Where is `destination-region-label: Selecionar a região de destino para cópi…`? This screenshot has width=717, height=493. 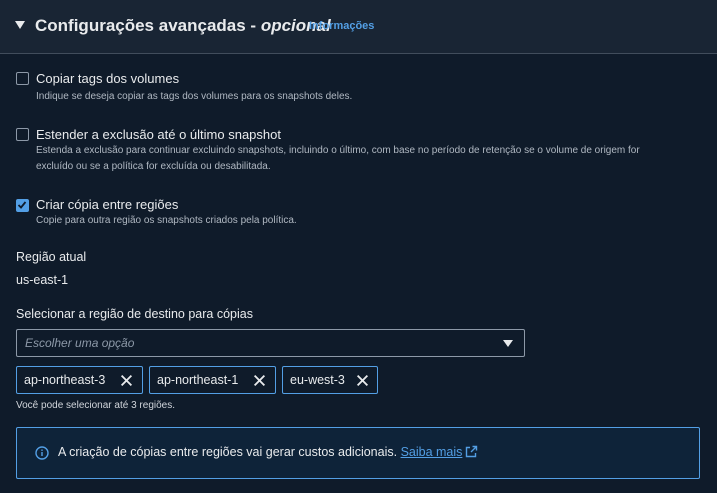 destination-region-label: Selecionar a região de destino para cópi… is located at coordinates (134, 314).